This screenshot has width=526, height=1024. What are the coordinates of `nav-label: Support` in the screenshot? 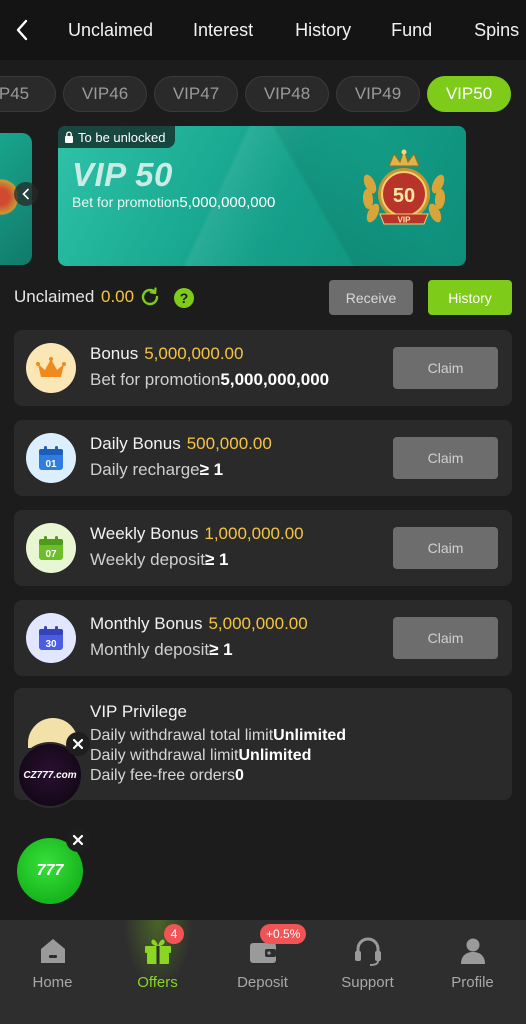 It's located at (367, 982).